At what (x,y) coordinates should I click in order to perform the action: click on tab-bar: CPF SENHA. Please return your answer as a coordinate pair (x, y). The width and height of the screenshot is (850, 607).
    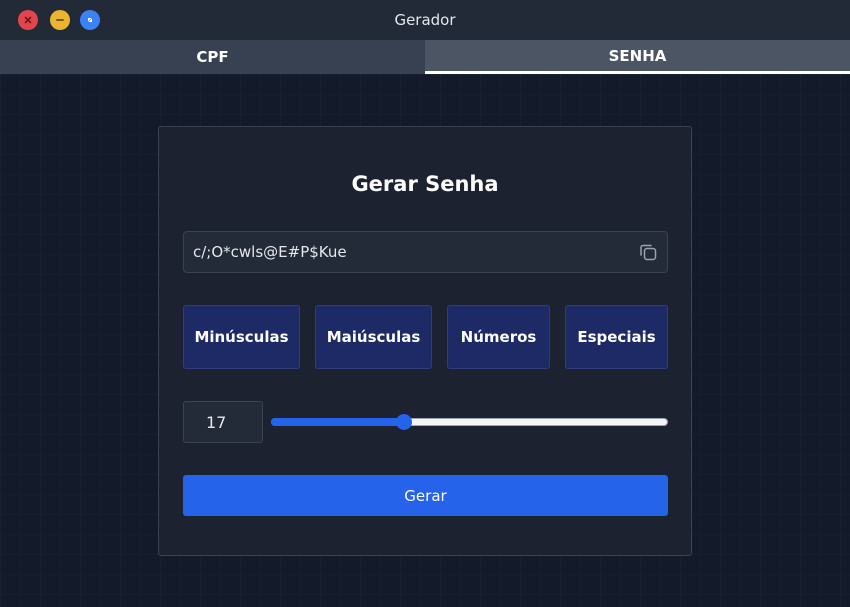
    Looking at the image, I should click on (425, 57).